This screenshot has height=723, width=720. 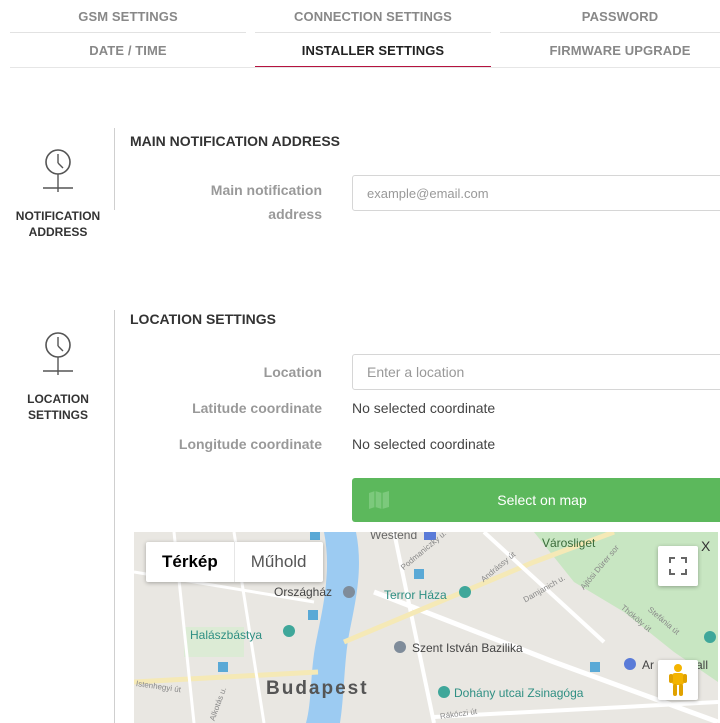 I want to click on map-label-terror-haza: Terror Háza, so click(x=415, y=595).